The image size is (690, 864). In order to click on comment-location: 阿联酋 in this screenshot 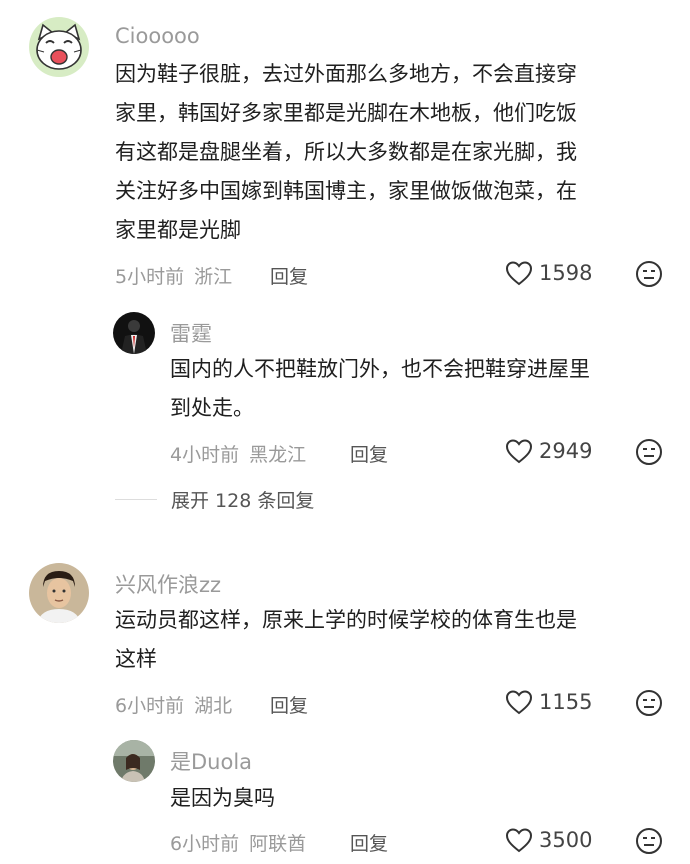, I will do `click(278, 844)`.